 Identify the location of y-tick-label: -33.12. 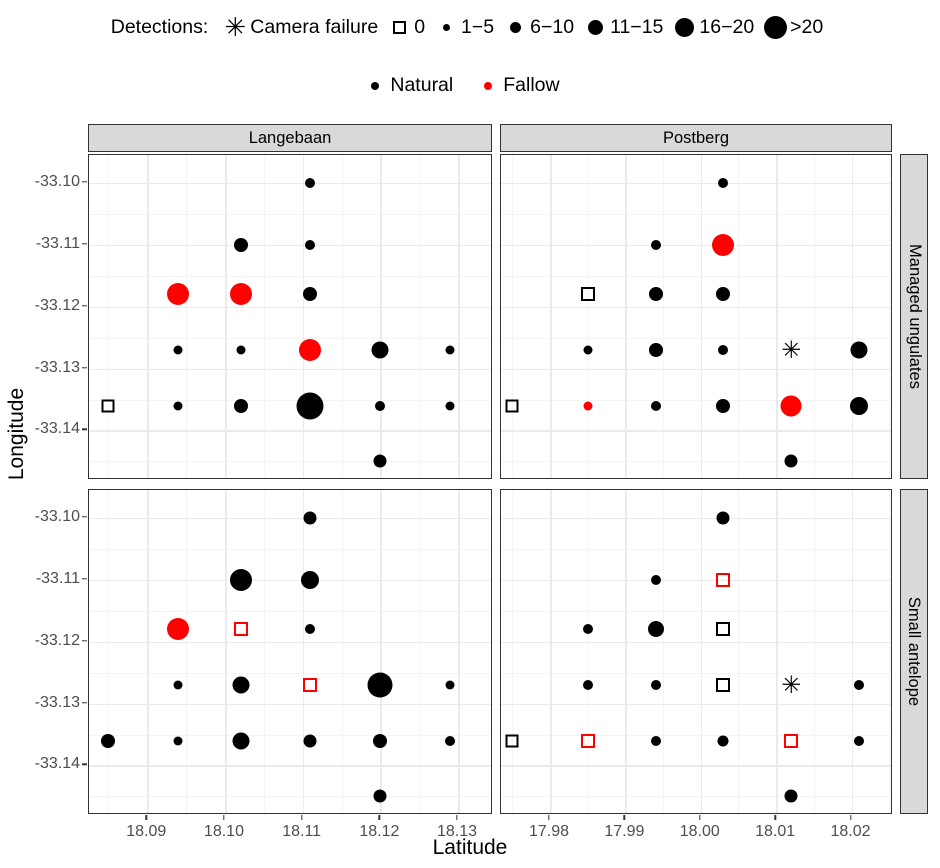
(57, 640).